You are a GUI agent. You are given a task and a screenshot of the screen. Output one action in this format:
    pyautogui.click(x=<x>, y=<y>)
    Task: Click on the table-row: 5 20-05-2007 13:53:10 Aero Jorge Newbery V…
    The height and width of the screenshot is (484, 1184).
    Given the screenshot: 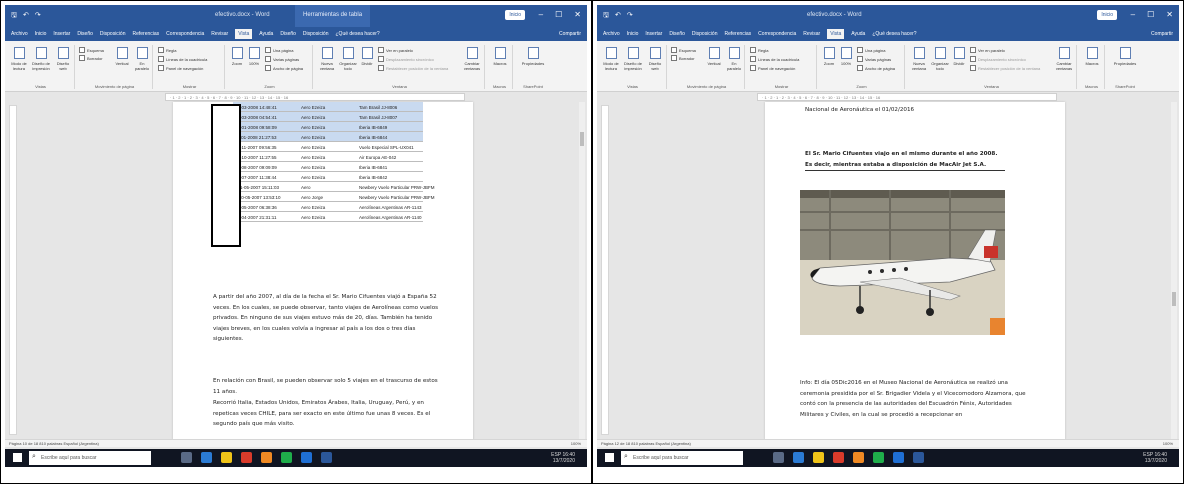 What is the action you would take?
    pyautogui.click(x=333, y=197)
    